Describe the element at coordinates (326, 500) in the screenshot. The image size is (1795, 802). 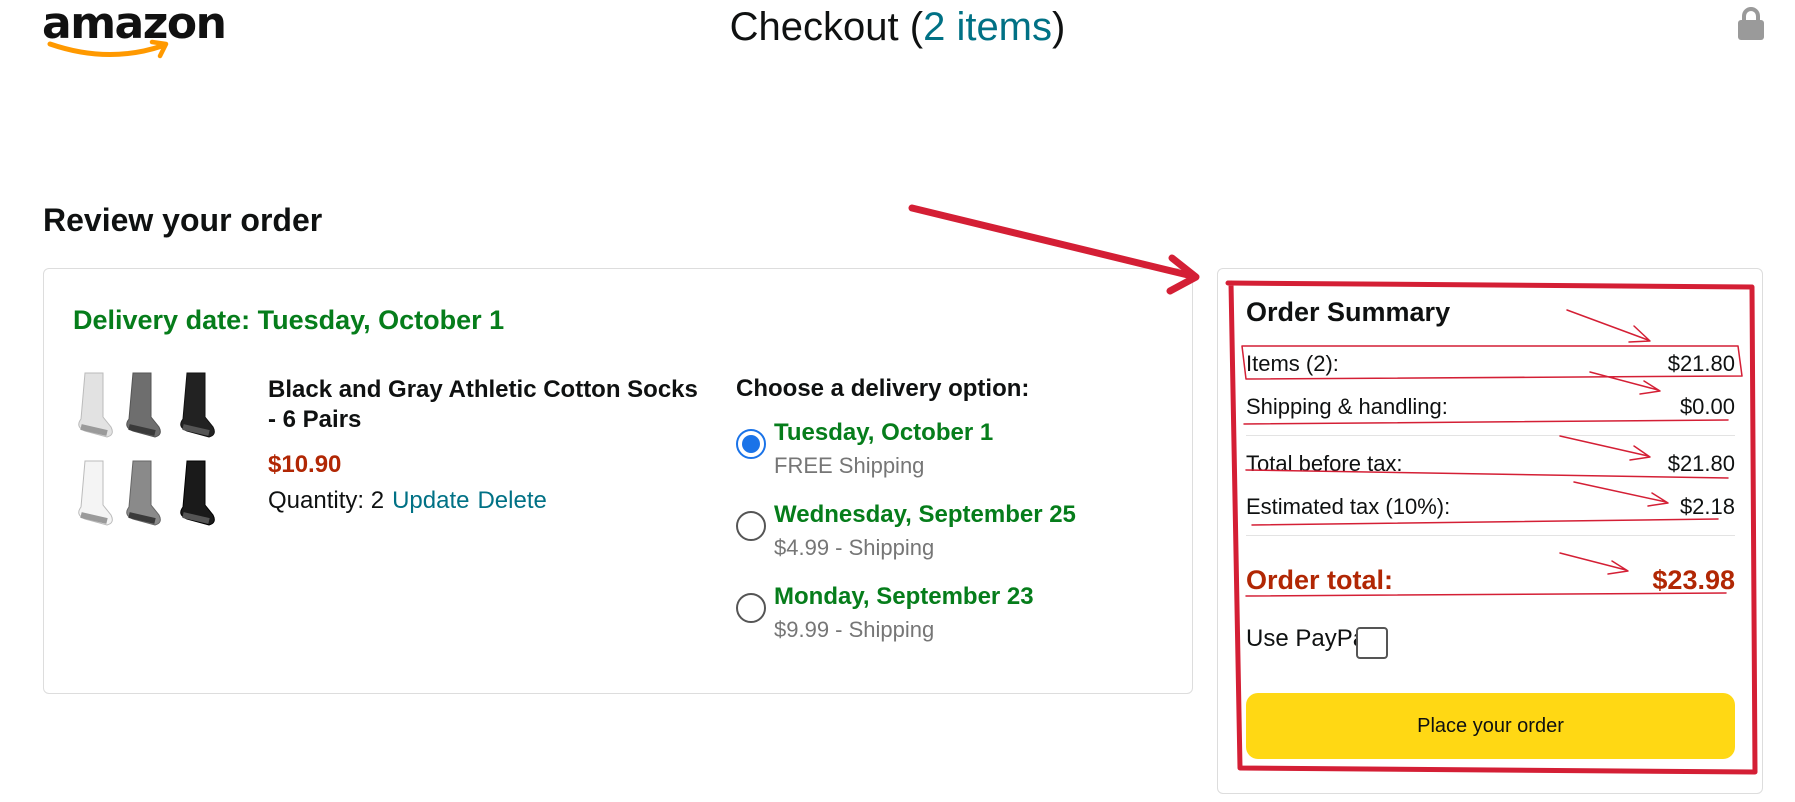
I see `quantity-text: Quantity: 2` at that location.